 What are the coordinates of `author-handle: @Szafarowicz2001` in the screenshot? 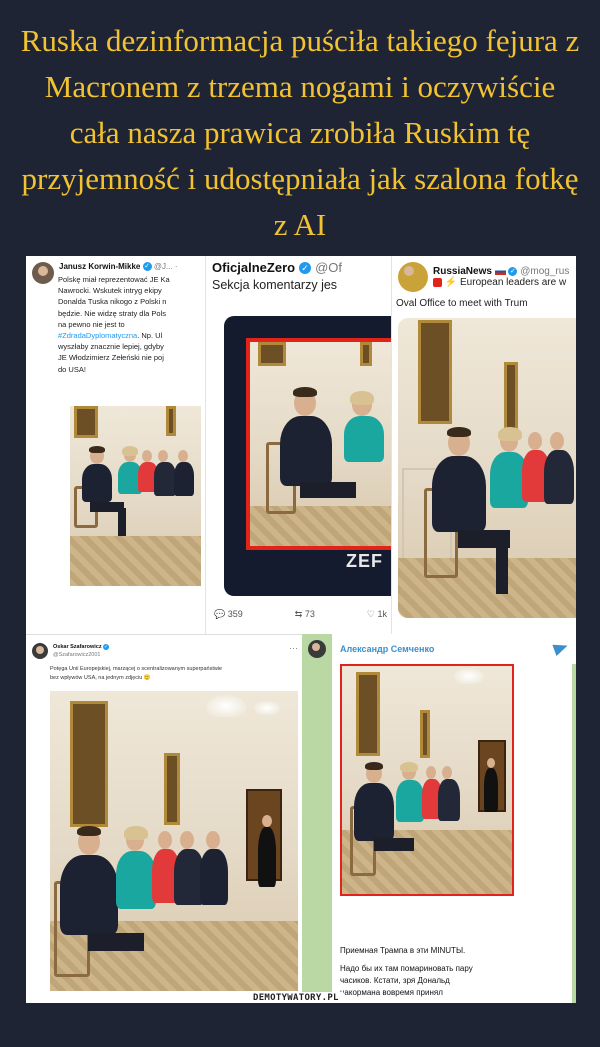 It's located at (77, 655).